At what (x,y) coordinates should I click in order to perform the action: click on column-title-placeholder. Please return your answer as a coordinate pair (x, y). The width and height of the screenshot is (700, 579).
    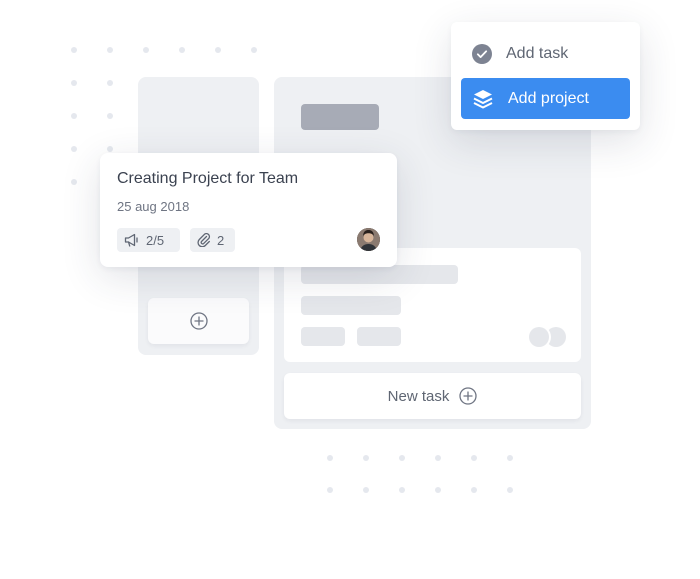
    Looking at the image, I should click on (340, 117).